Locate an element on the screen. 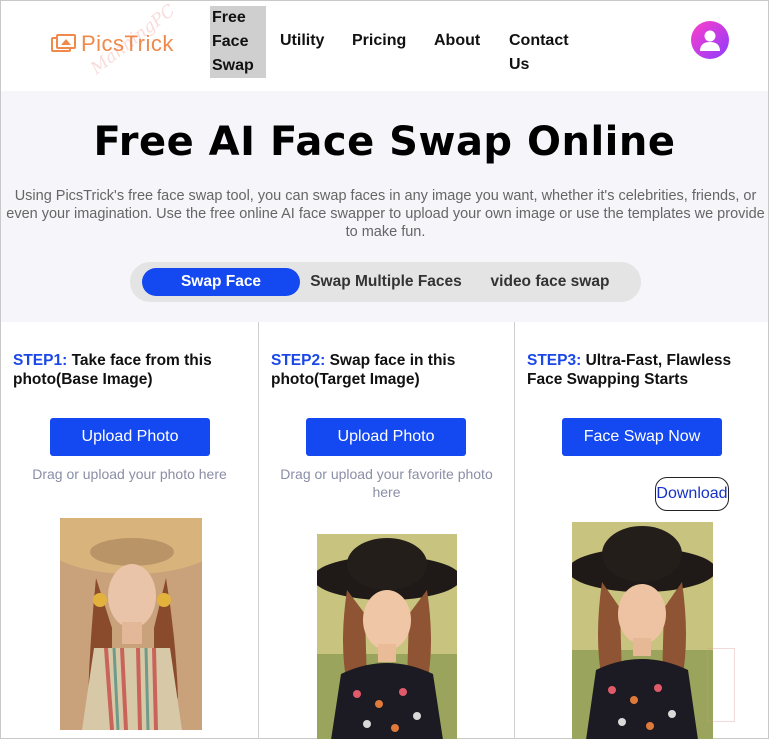  picstrick-logo: PicsTrick is located at coordinates (112, 44).